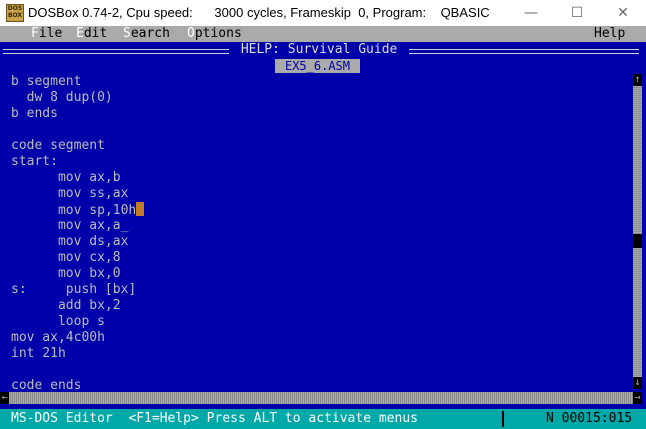 The width and height of the screenshot is (646, 429). I want to click on code-line: dw 8 dup(0), so click(77, 98).